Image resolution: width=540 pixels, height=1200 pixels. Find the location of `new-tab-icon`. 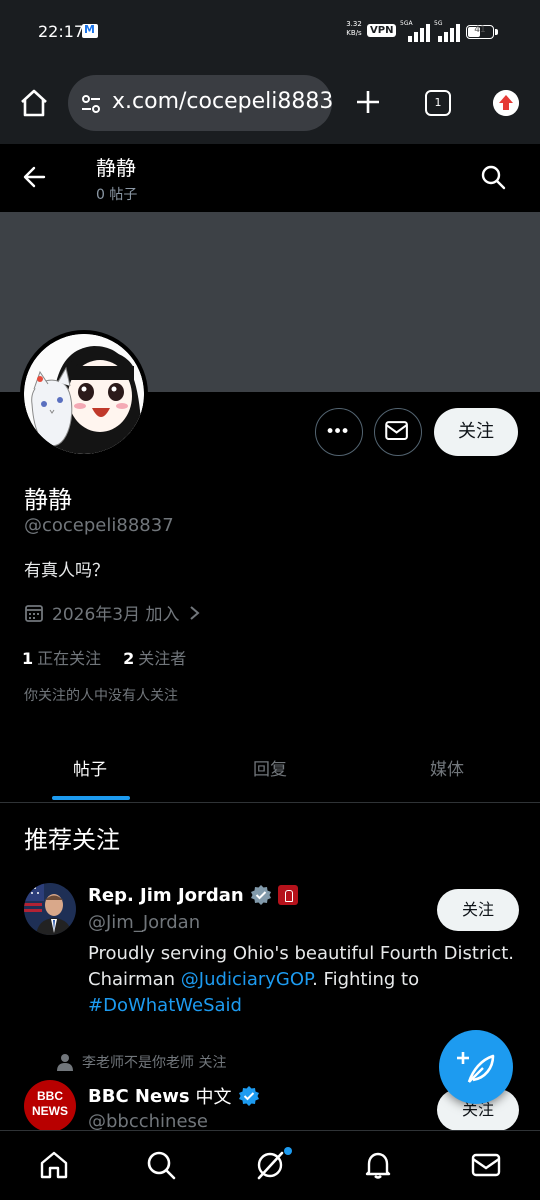

new-tab-icon is located at coordinates (368, 102).